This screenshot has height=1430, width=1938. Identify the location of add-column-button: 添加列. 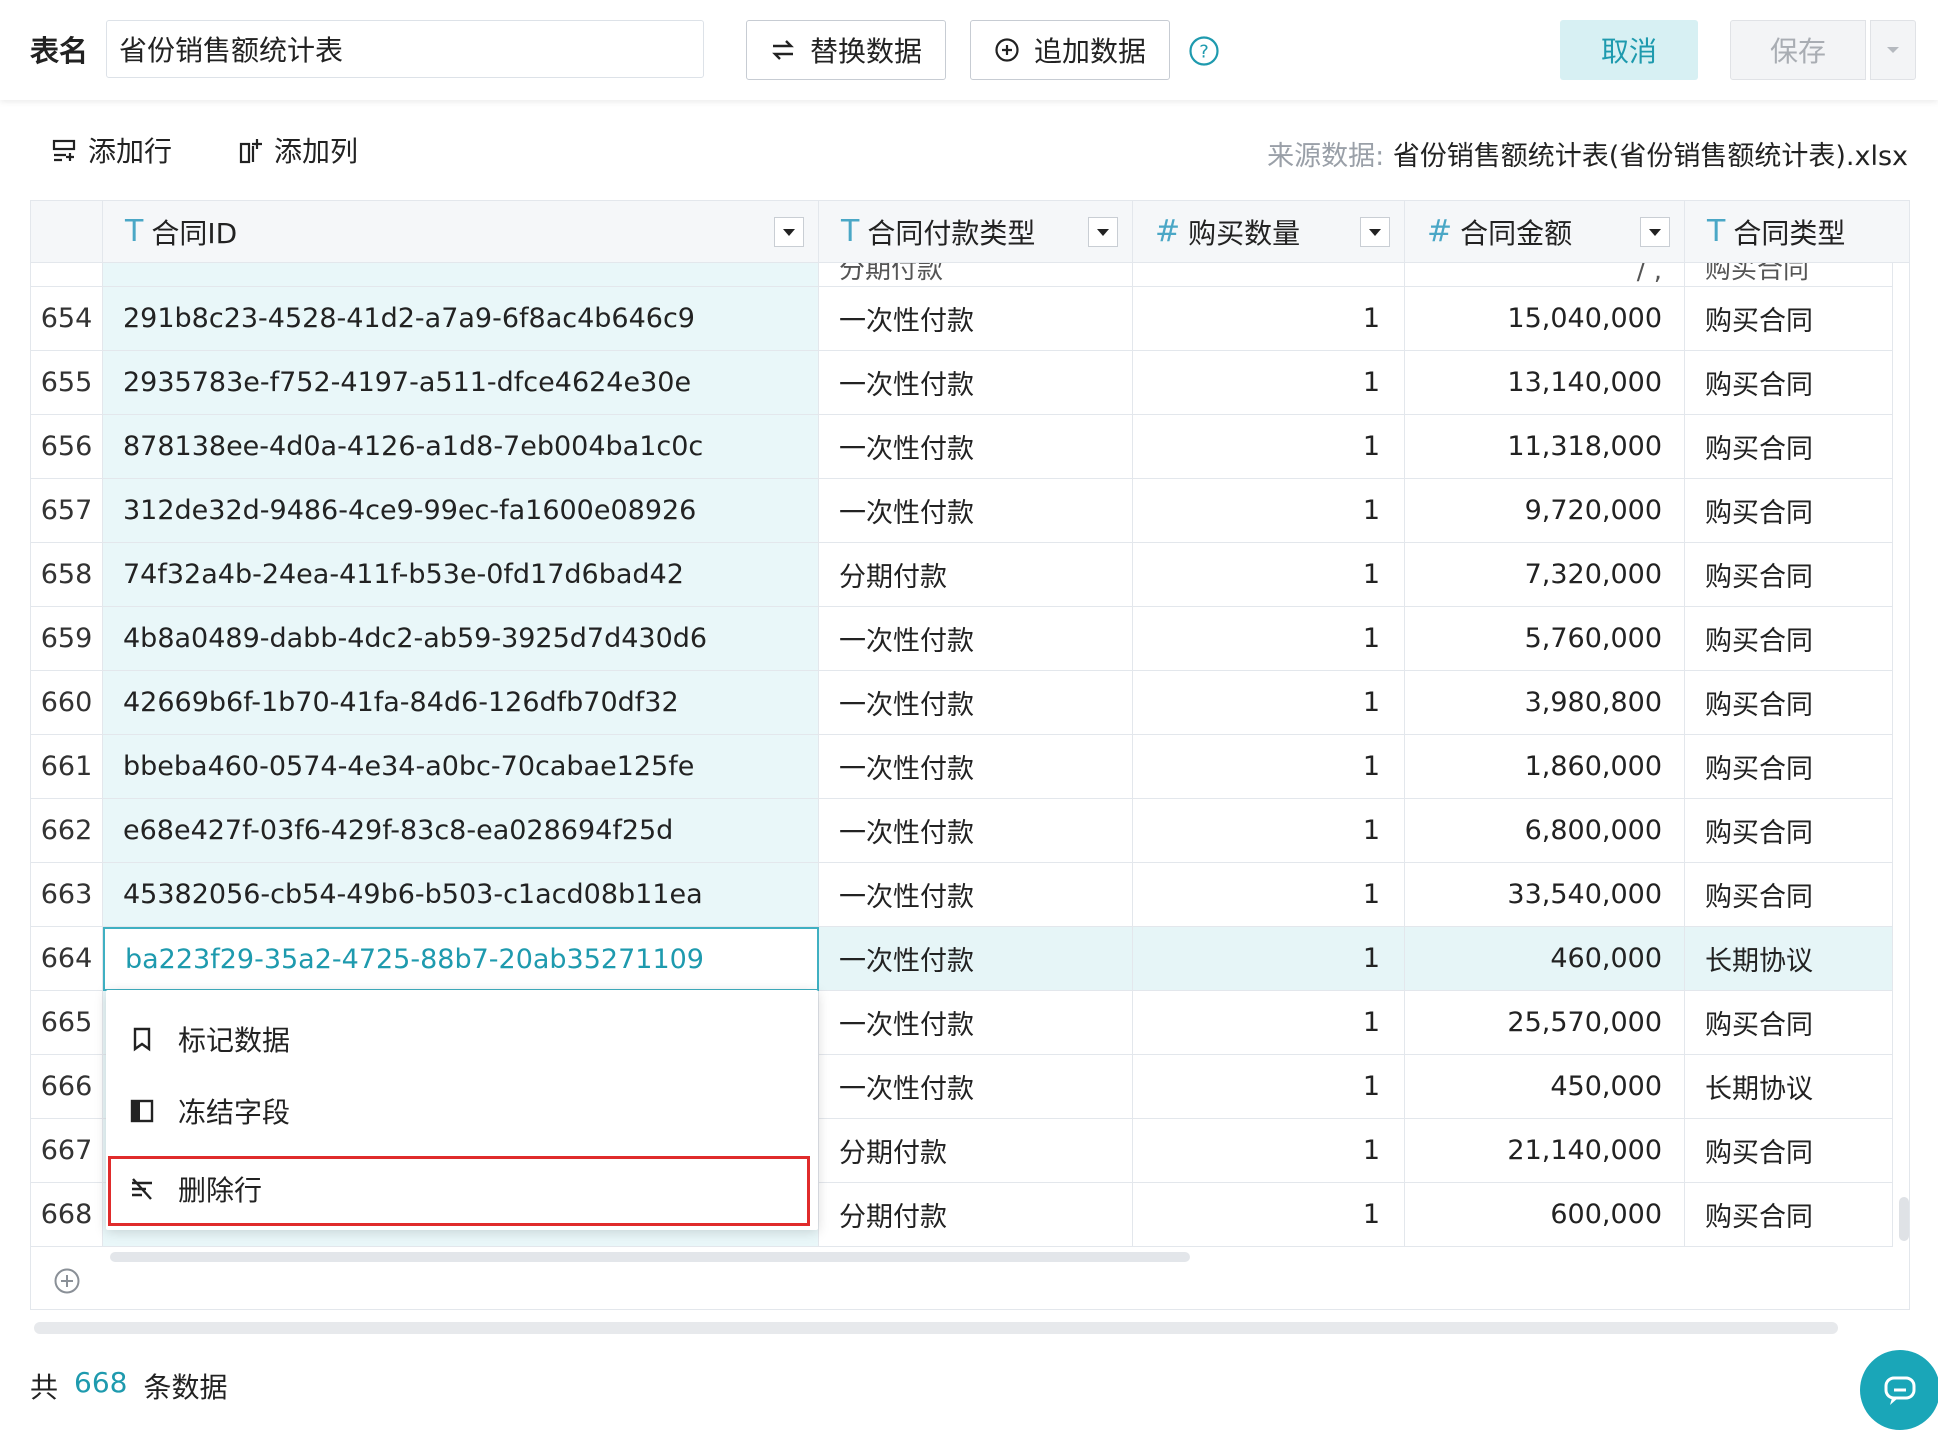
(297, 150).